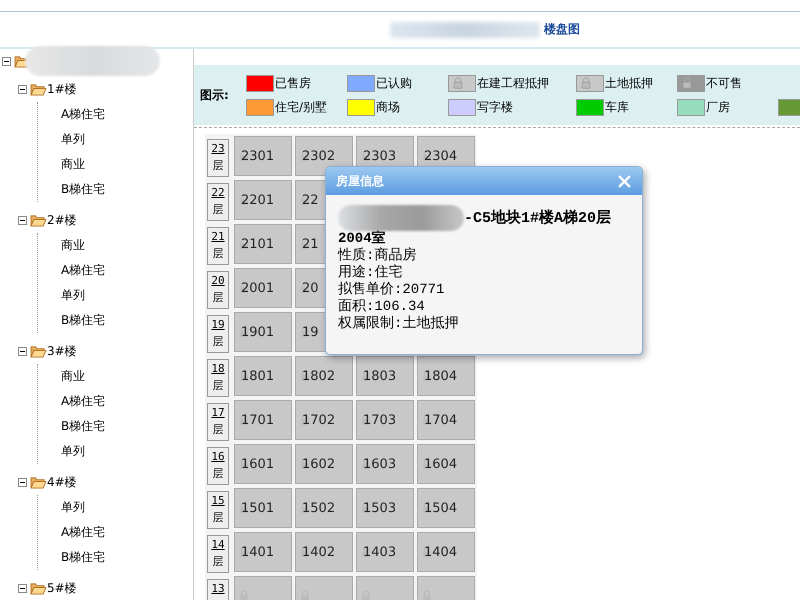 This screenshot has width=800, height=600. I want to click on floor-label: 15 层, so click(218, 510).